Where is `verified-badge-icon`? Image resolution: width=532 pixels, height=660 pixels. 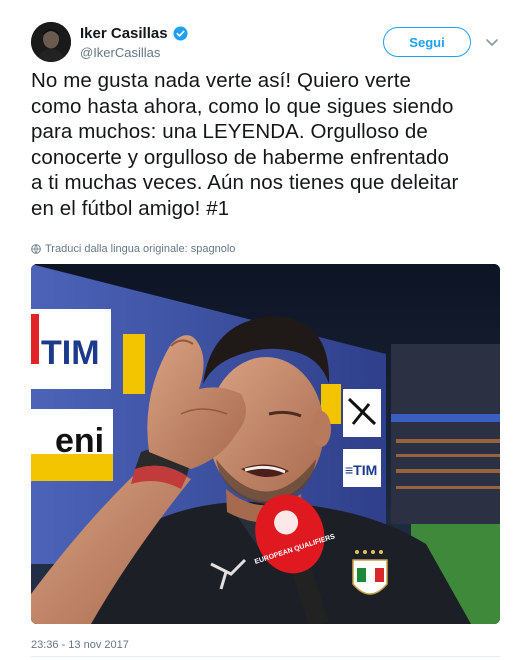 verified-badge-icon is located at coordinates (180, 33).